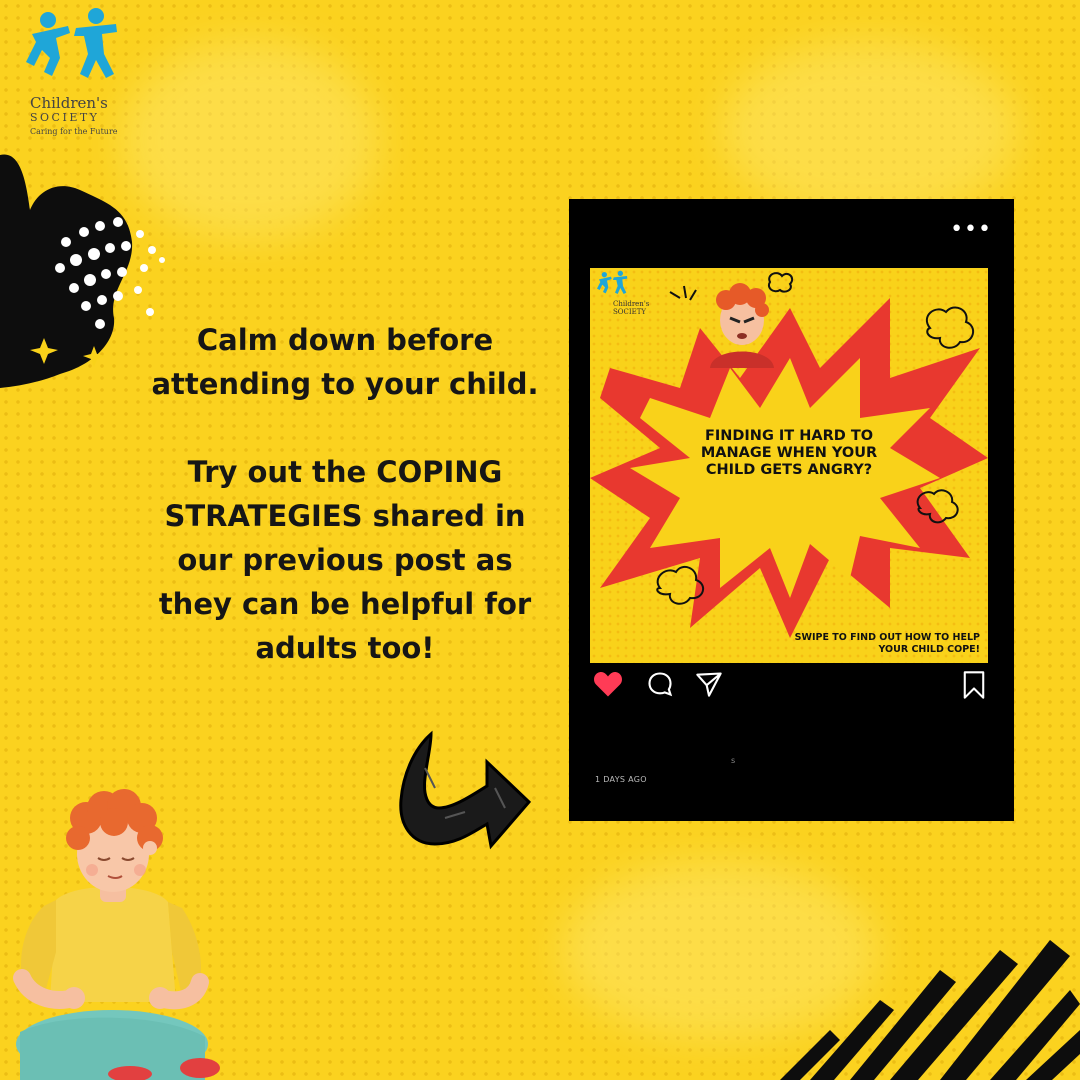 This screenshot has width=1080, height=1080. I want to click on comment-icon, so click(660, 684).